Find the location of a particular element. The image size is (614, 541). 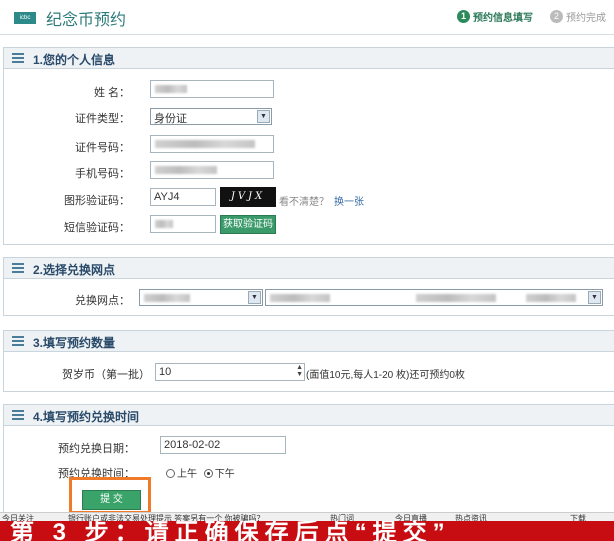

quantity-stepper: 10 ▲ ▼ is located at coordinates (230, 372).